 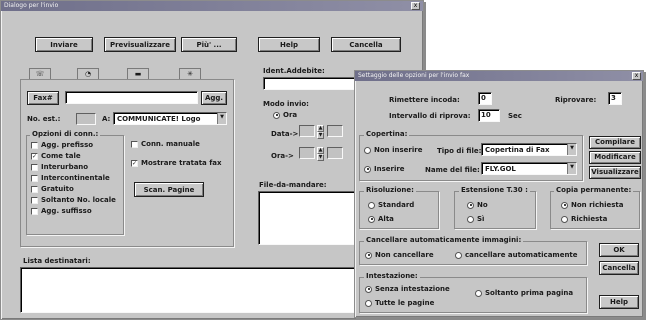 I want to click on view-button: Visualizzare, so click(x=615, y=172).